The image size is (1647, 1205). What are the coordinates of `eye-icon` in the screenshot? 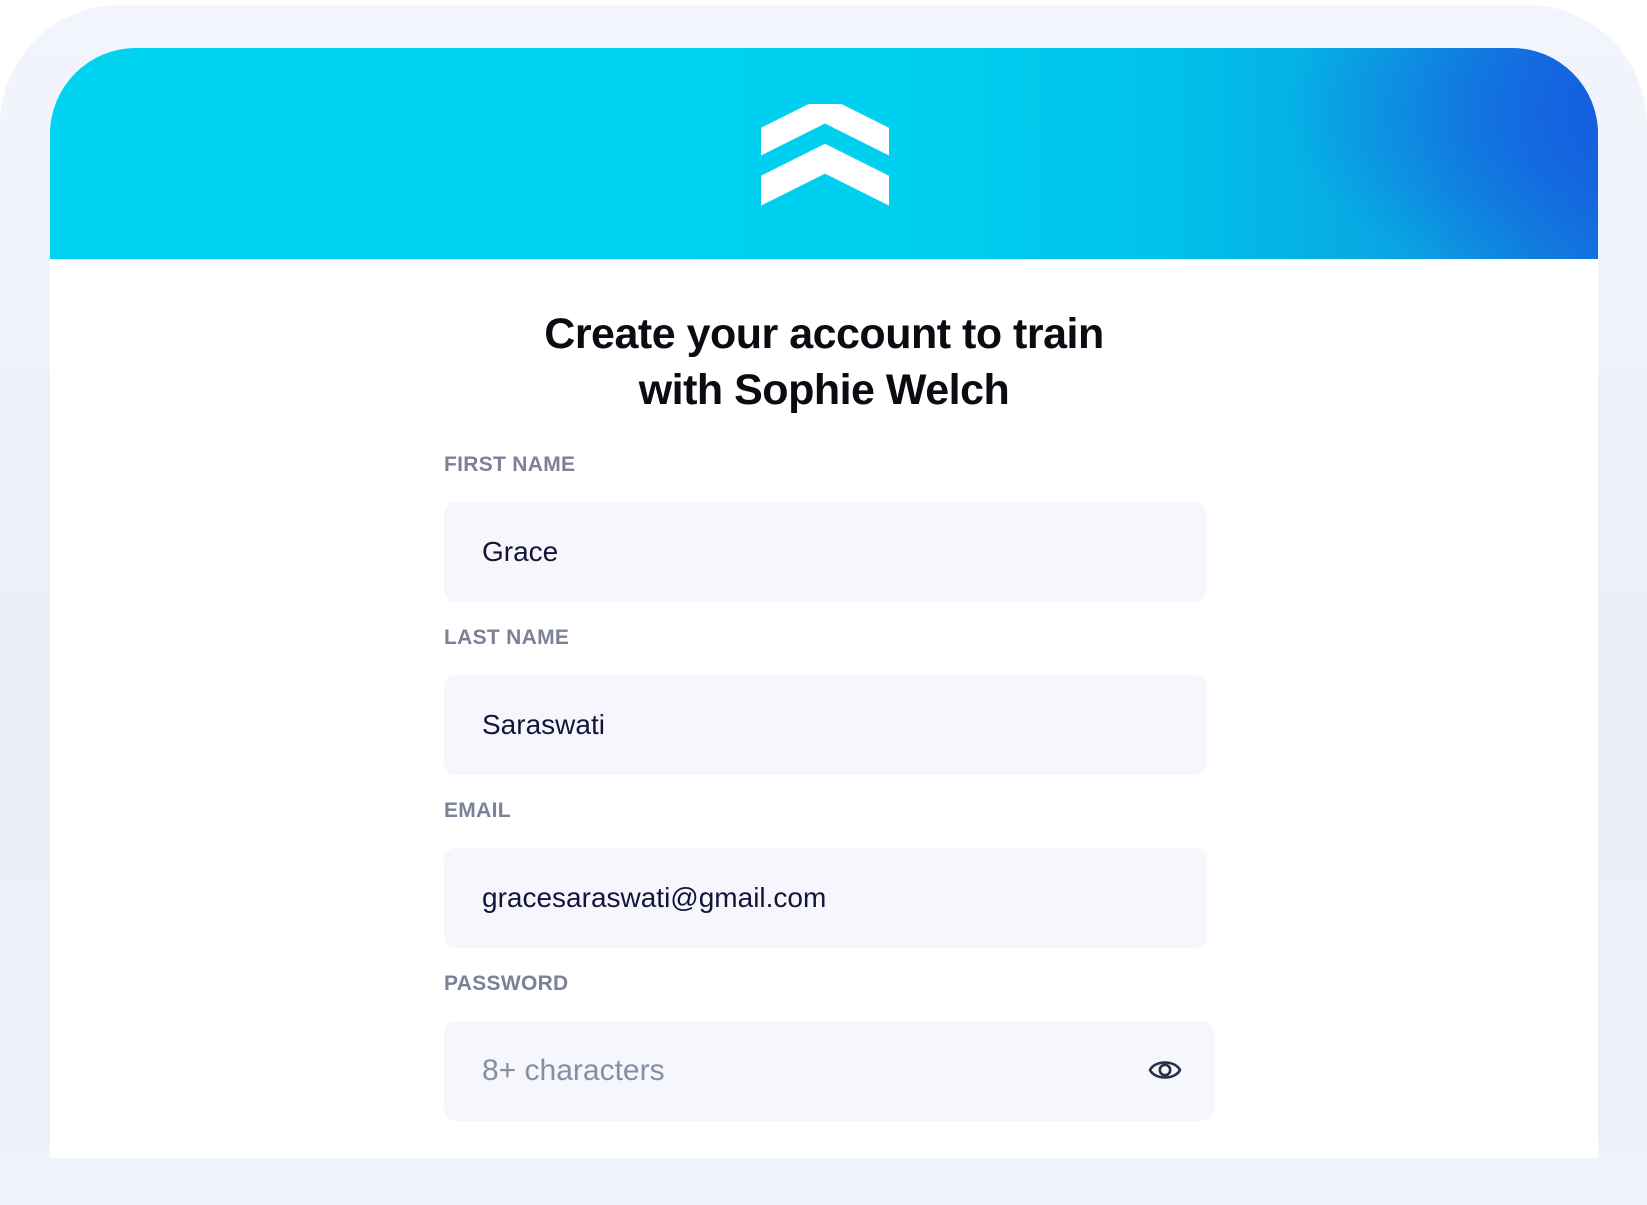 It's located at (1165, 1070).